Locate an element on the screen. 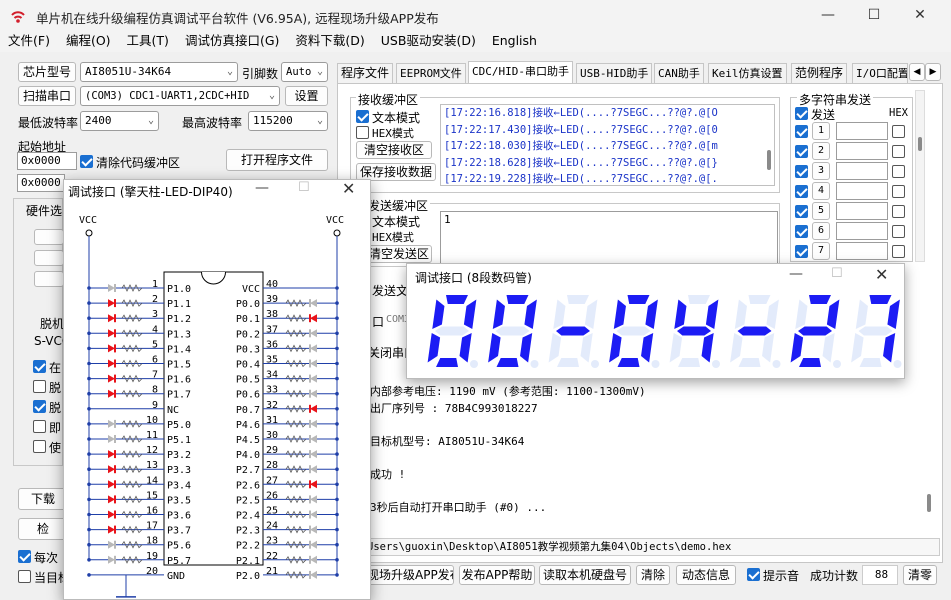  clear-cache-checkbox is located at coordinates (86, 161).